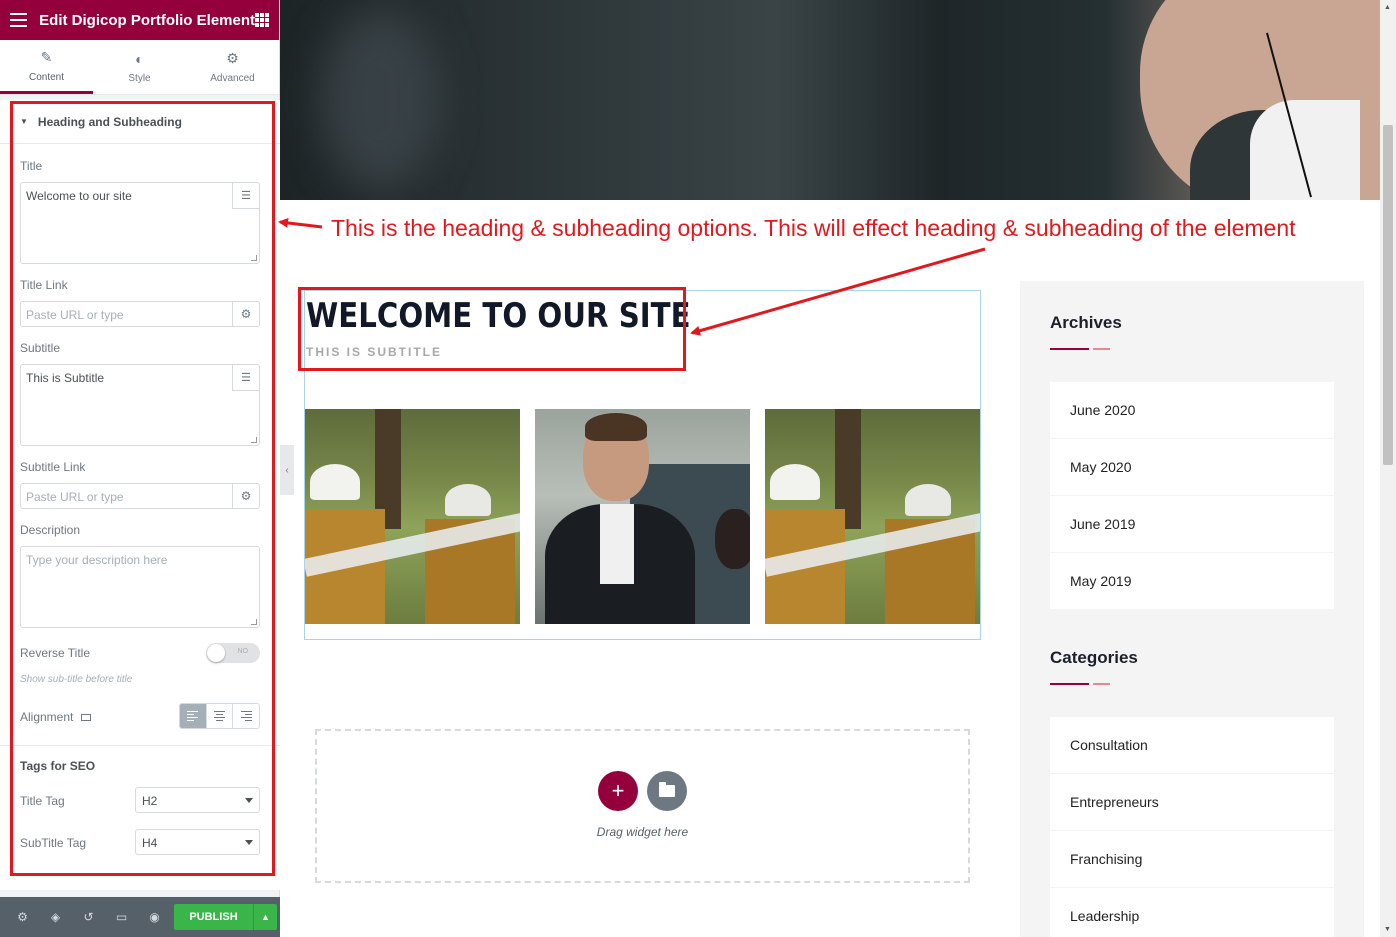 This screenshot has height=937, width=1396. I want to click on gear-icon: ⚙, so click(232, 58).